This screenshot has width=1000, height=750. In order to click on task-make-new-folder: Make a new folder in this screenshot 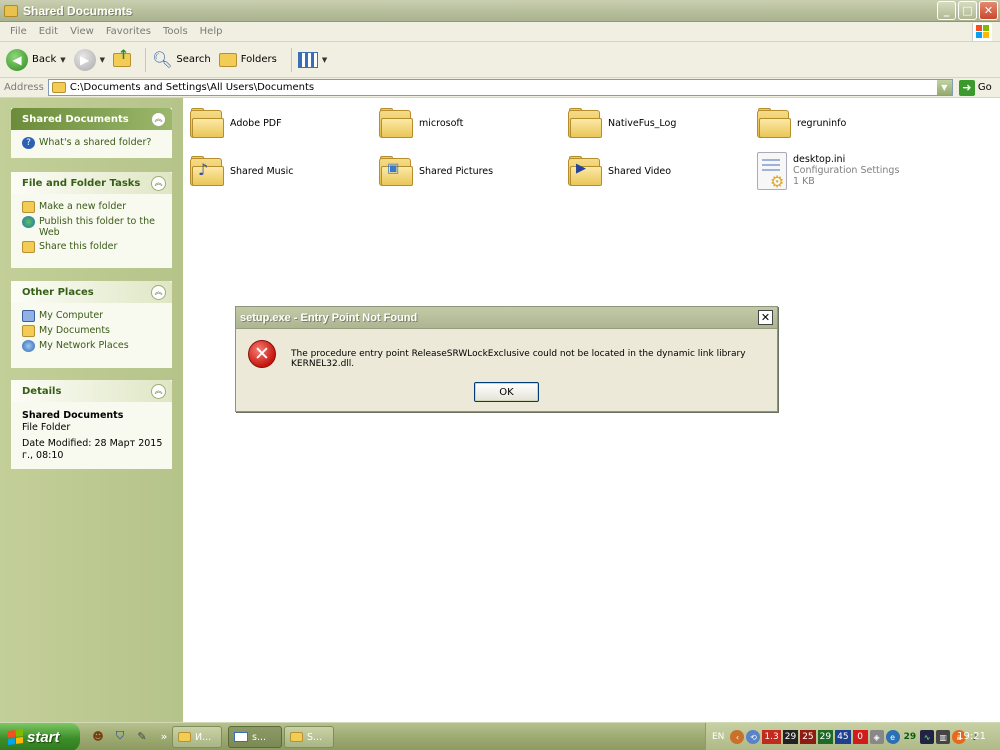, I will do `click(93, 207)`.